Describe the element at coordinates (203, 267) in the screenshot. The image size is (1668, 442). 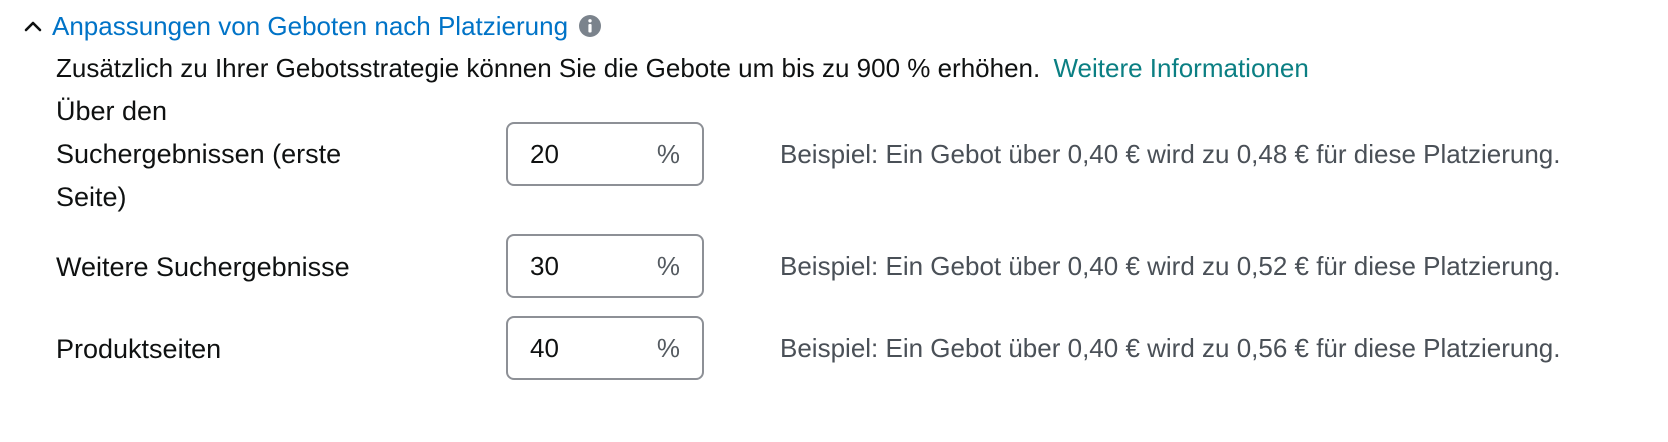
I see `placement-label: Weitere Suchergebnisse` at that location.